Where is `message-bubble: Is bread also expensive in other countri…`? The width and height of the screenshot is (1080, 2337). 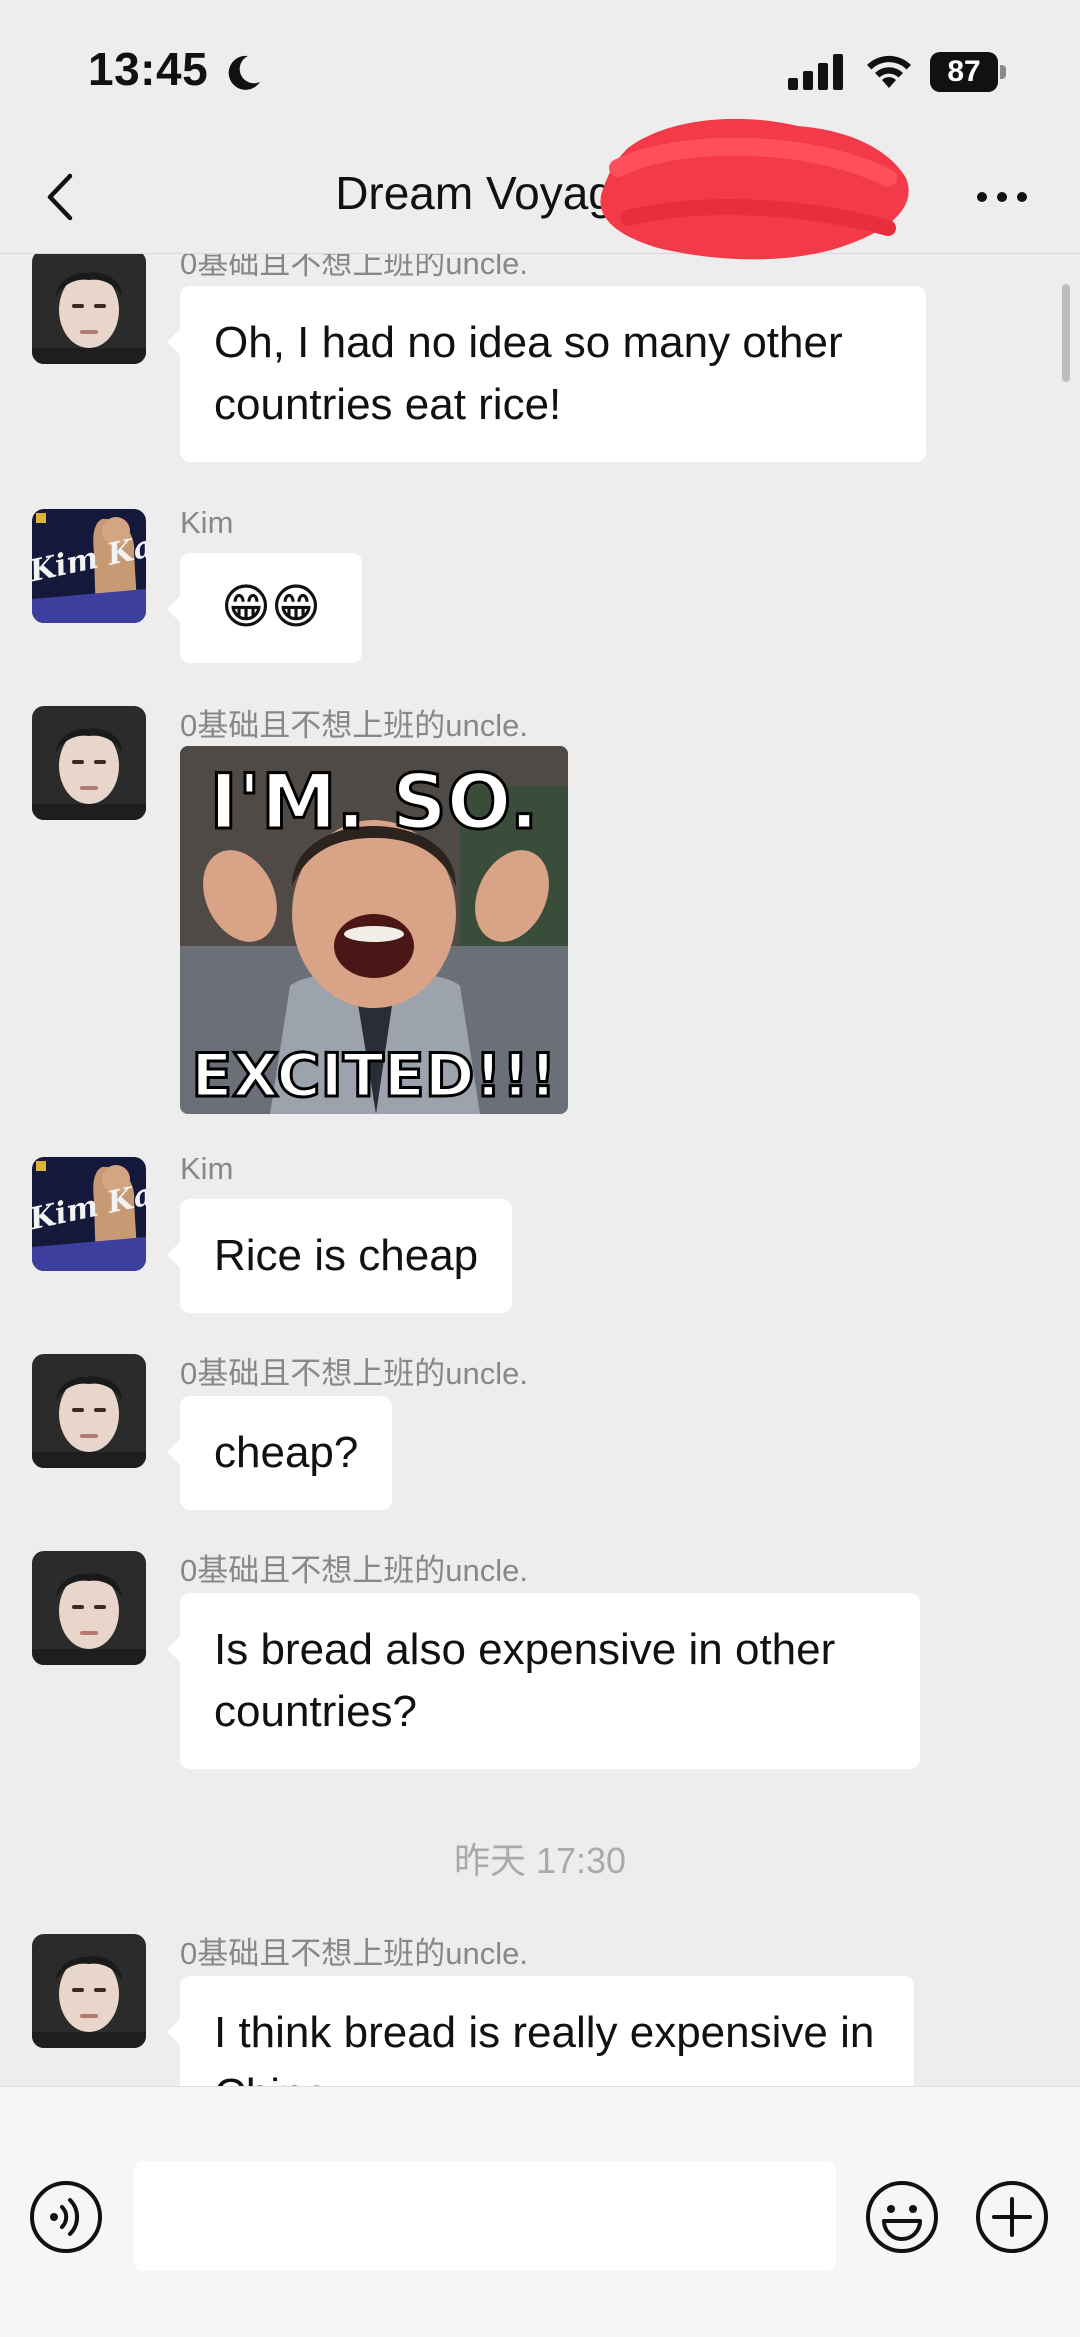
message-bubble: Is bread also expensive in other countri… is located at coordinates (543, 1681).